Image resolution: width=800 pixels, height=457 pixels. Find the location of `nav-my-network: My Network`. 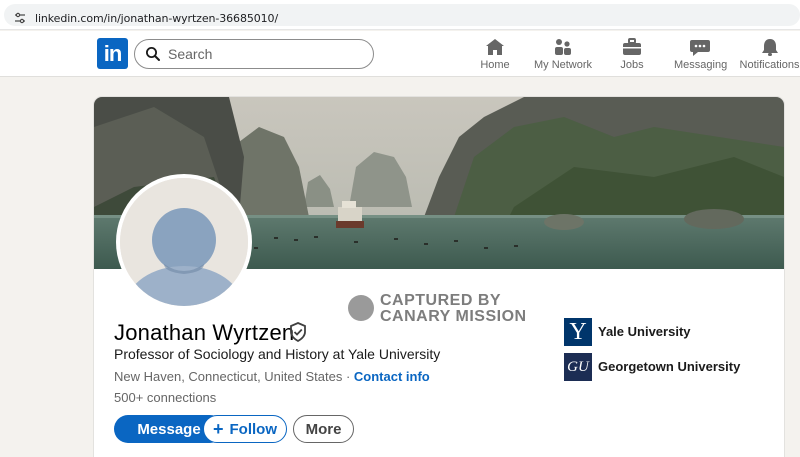

nav-my-network: My Network is located at coordinates (563, 56).